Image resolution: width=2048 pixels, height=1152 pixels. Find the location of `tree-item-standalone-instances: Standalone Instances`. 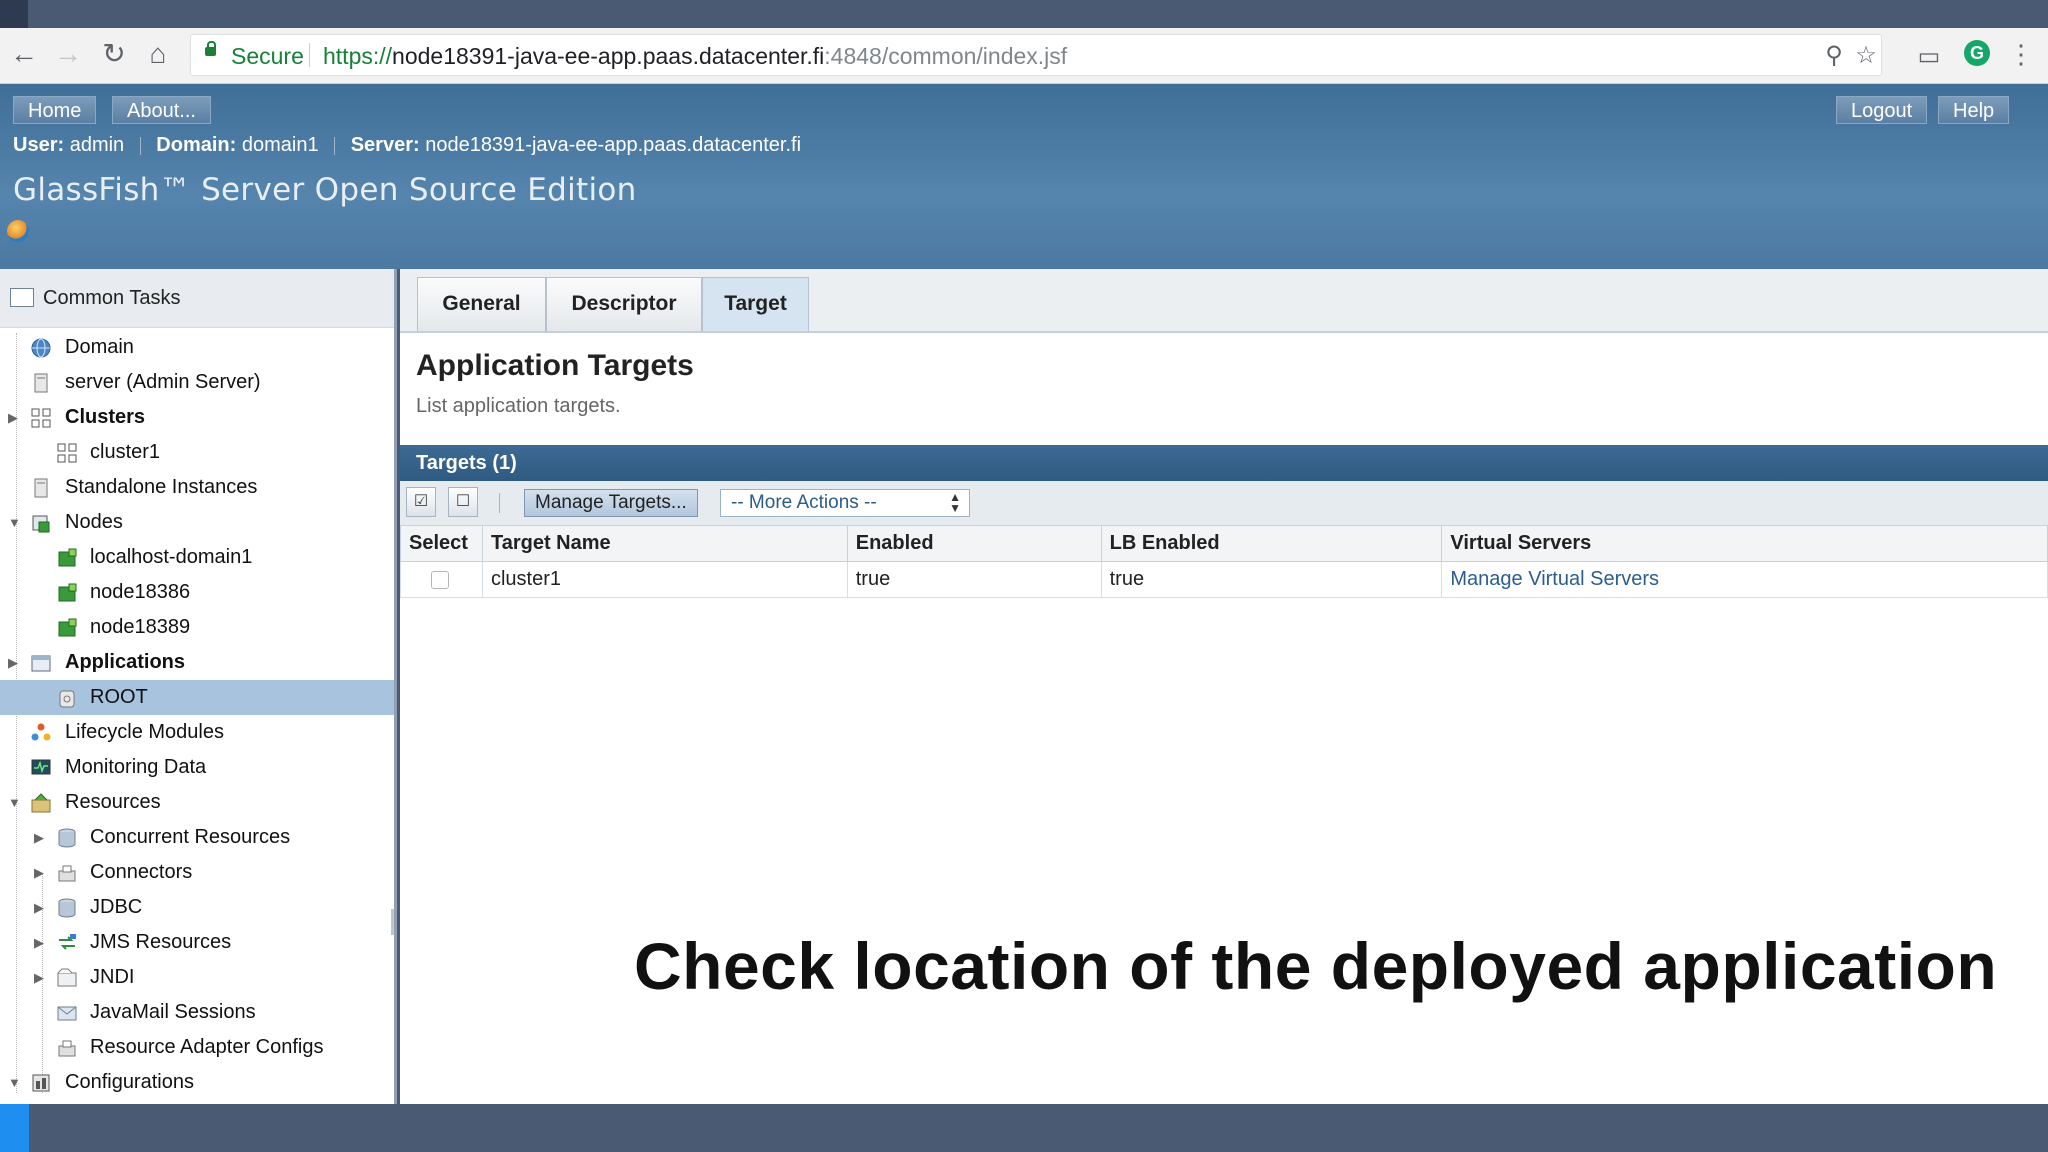

tree-item-standalone-instances: Standalone Instances is located at coordinates (197, 487).